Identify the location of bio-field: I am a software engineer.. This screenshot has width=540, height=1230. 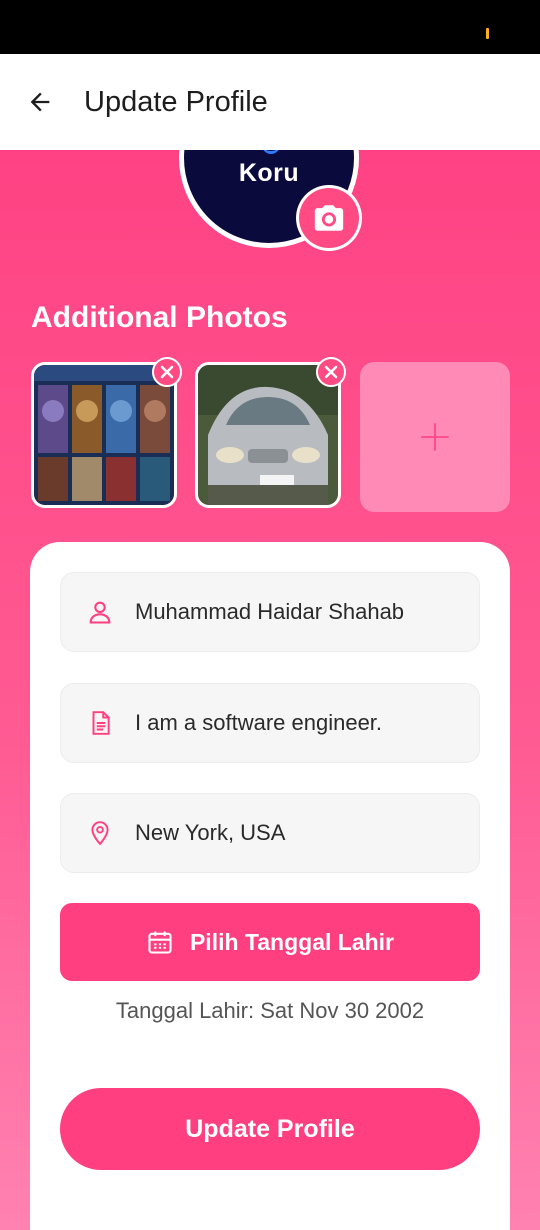
(270, 723).